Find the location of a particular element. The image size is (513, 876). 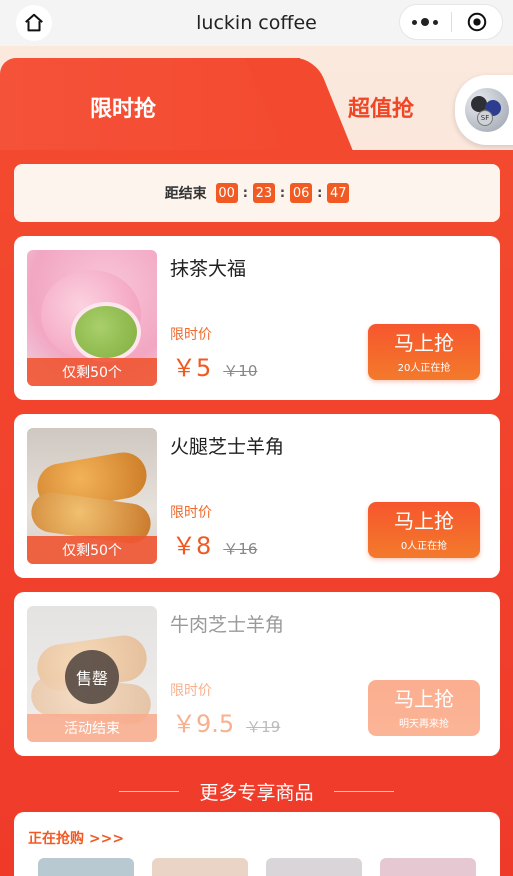

more-menu-button is located at coordinates (425, 22).